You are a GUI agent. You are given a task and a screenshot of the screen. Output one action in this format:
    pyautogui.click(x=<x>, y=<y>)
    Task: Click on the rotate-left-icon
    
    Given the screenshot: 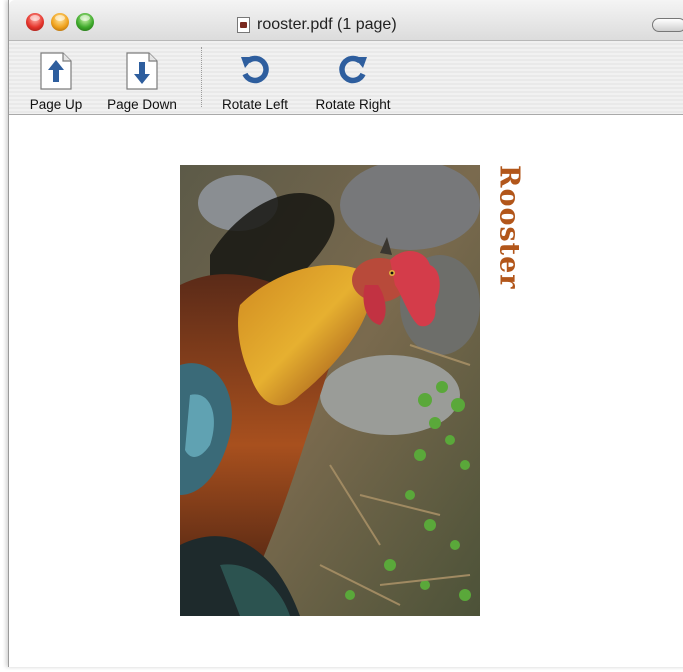 What is the action you would take?
    pyautogui.click(x=255, y=71)
    